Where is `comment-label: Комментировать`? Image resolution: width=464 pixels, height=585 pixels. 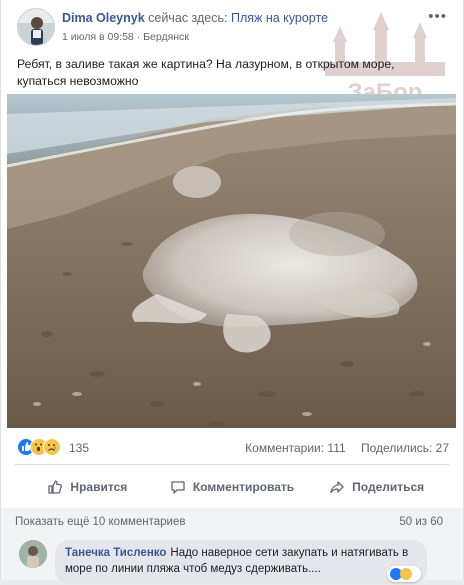
comment-label: Комментировать is located at coordinates (243, 487).